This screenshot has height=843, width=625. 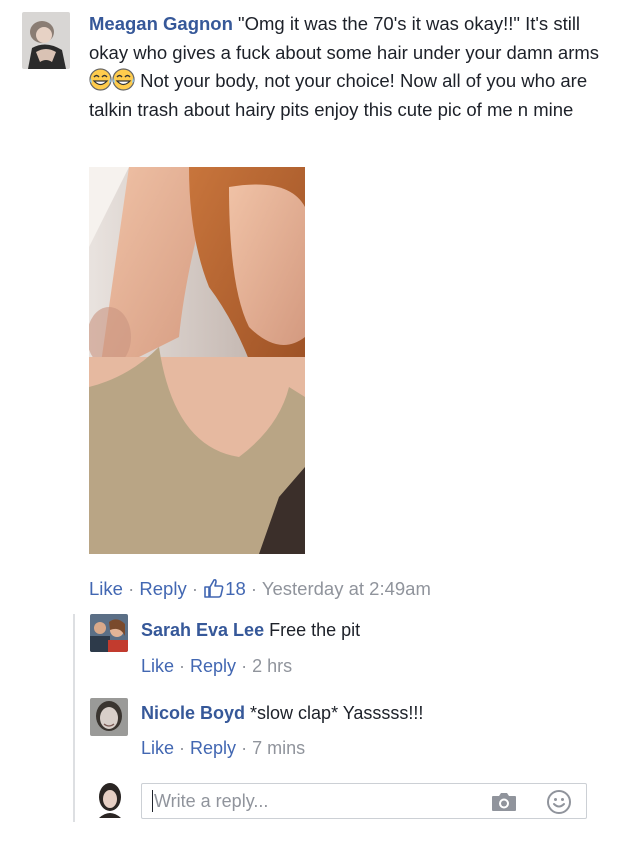 What do you see at coordinates (74, 718) in the screenshot?
I see `reply-thread-line` at bounding box center [74, 718].